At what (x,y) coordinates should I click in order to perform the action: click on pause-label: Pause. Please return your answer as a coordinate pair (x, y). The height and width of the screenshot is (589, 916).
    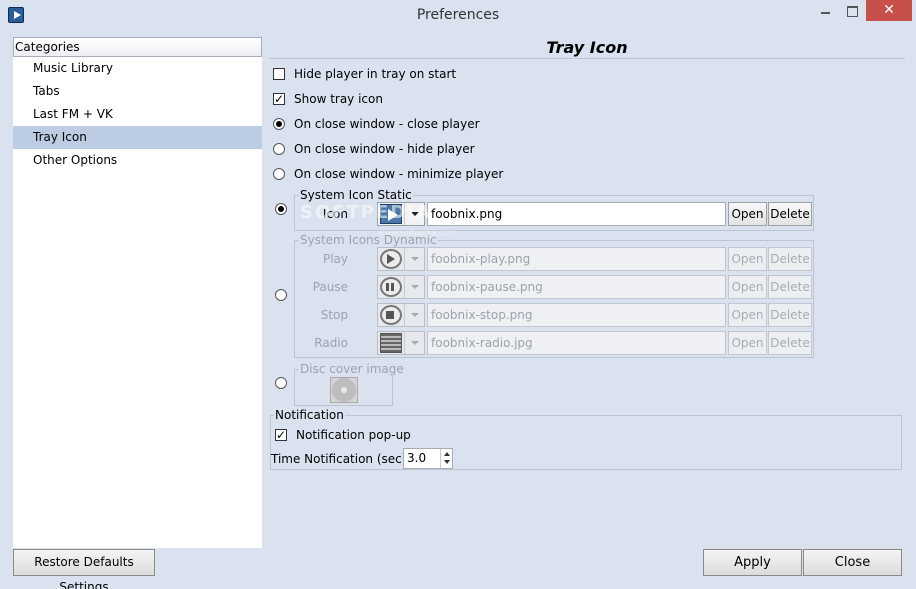
    Looking at the image, I should click on (330, 287).